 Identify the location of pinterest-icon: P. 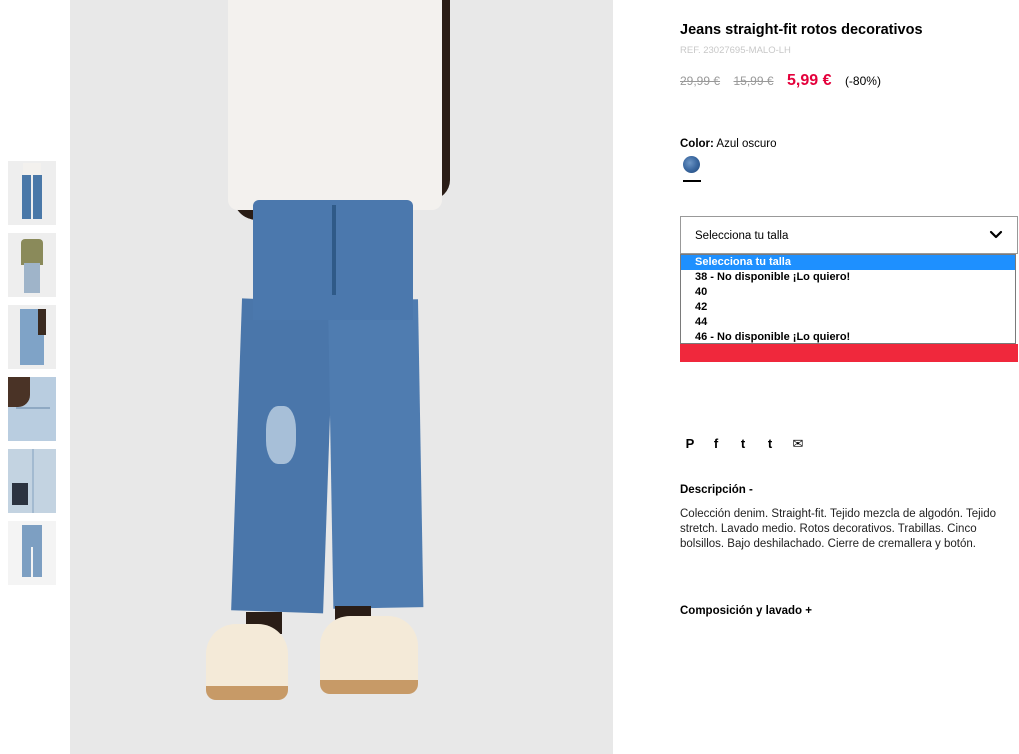
(690, 444).